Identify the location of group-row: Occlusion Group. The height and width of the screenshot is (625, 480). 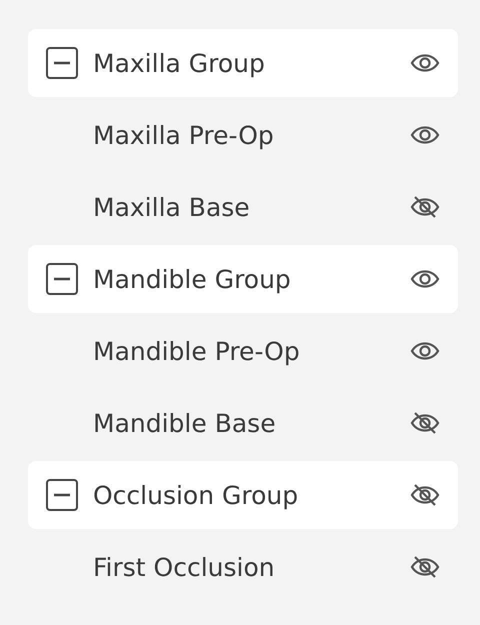
(243, 495).